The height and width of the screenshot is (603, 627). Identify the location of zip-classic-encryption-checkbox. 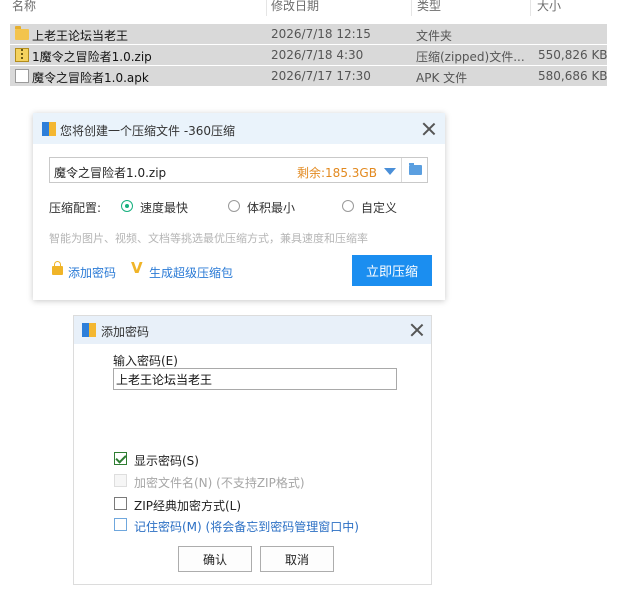
(120, 503).